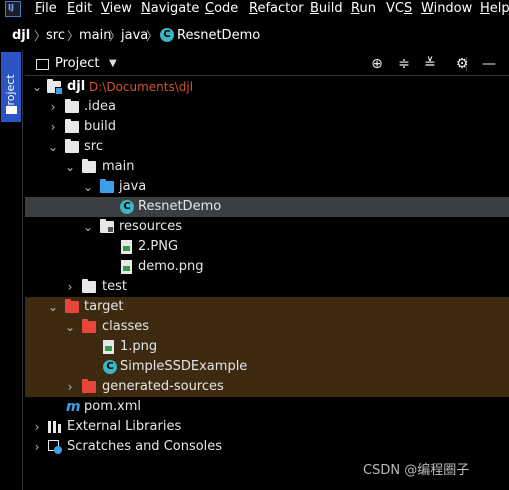 This screenshot has height=490, width=509. Describe the element at coordinates (267, 167) in the screenshot. I see `tree-row-main: ⌄ main` at that location.